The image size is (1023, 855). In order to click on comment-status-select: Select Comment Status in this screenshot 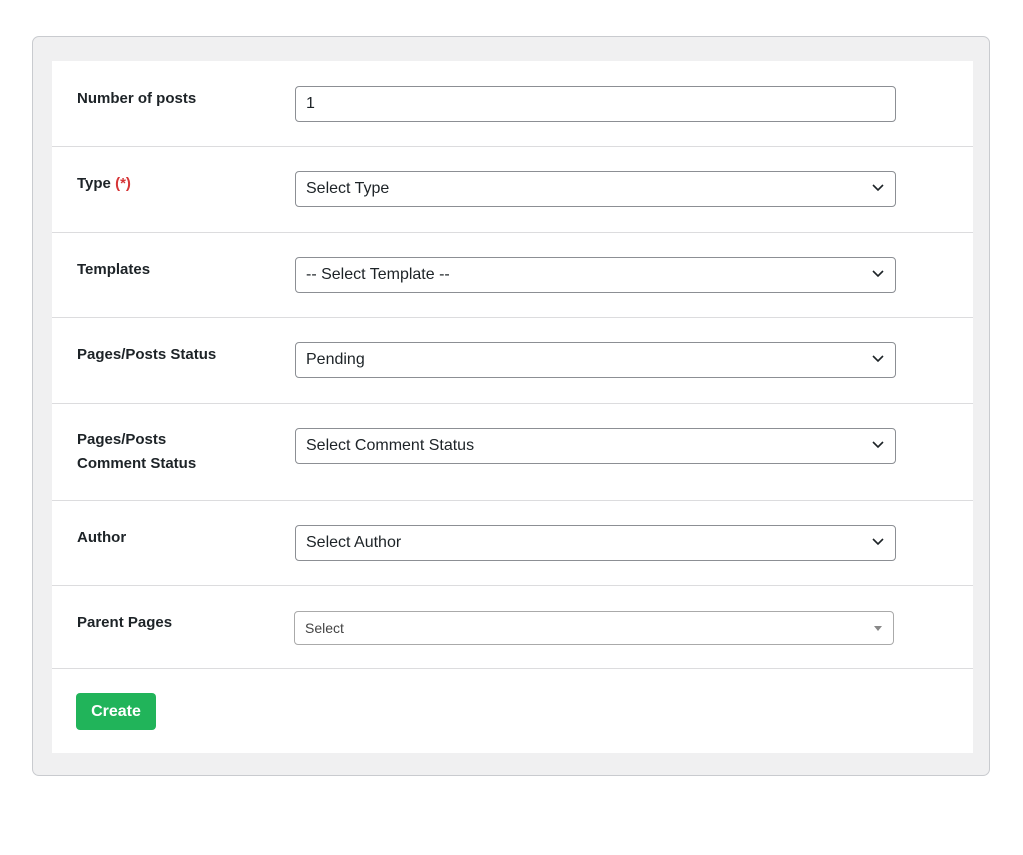, I will do `click(595, 446)`.